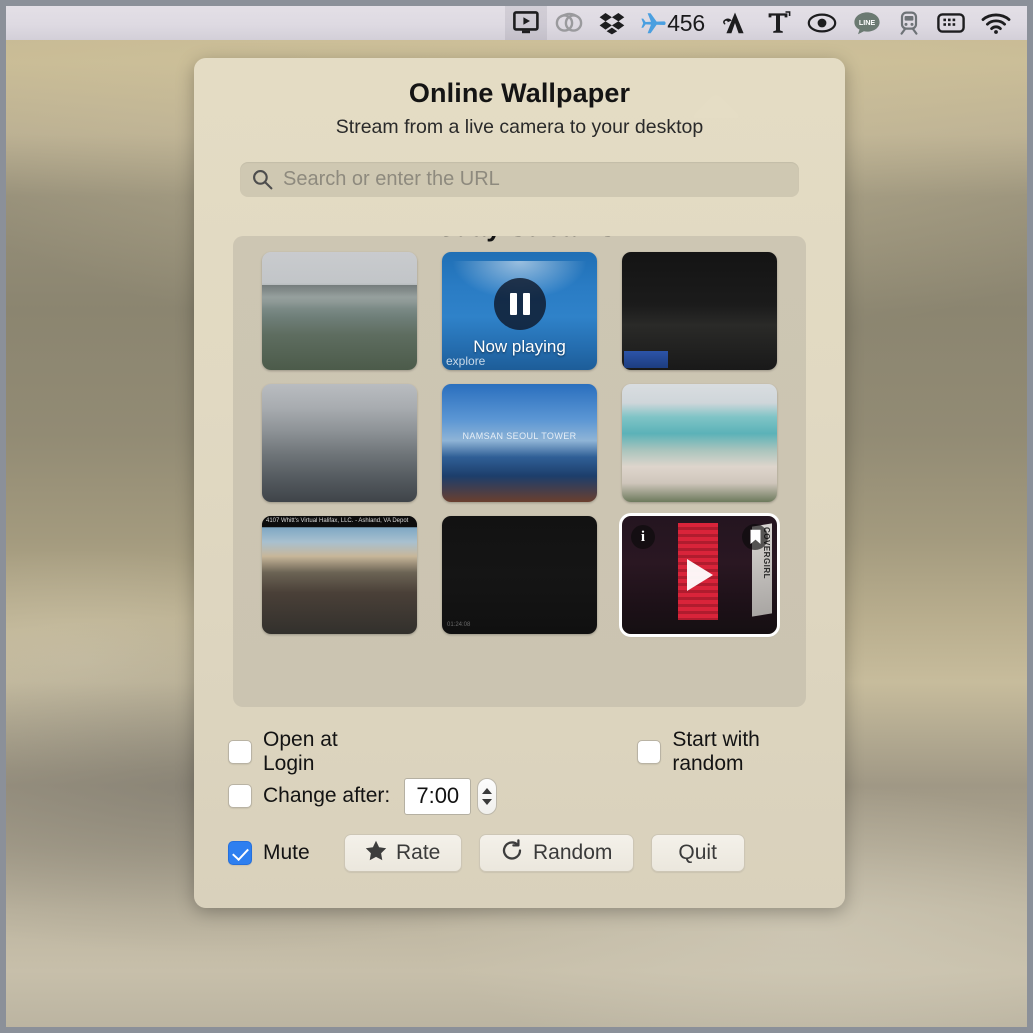 This screenshot has height=1033, width=1033. I want to click on random-button: Random, so click(556, 853).